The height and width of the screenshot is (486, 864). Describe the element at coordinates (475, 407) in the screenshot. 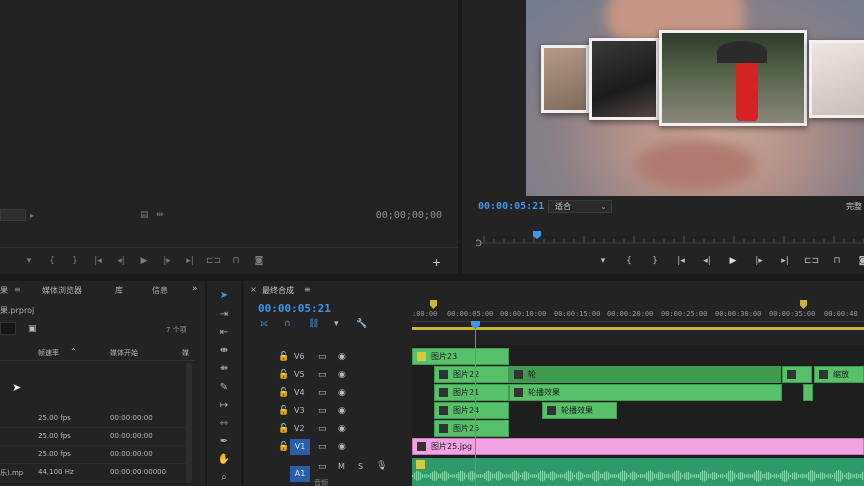

I see `playhead-line` at that location.